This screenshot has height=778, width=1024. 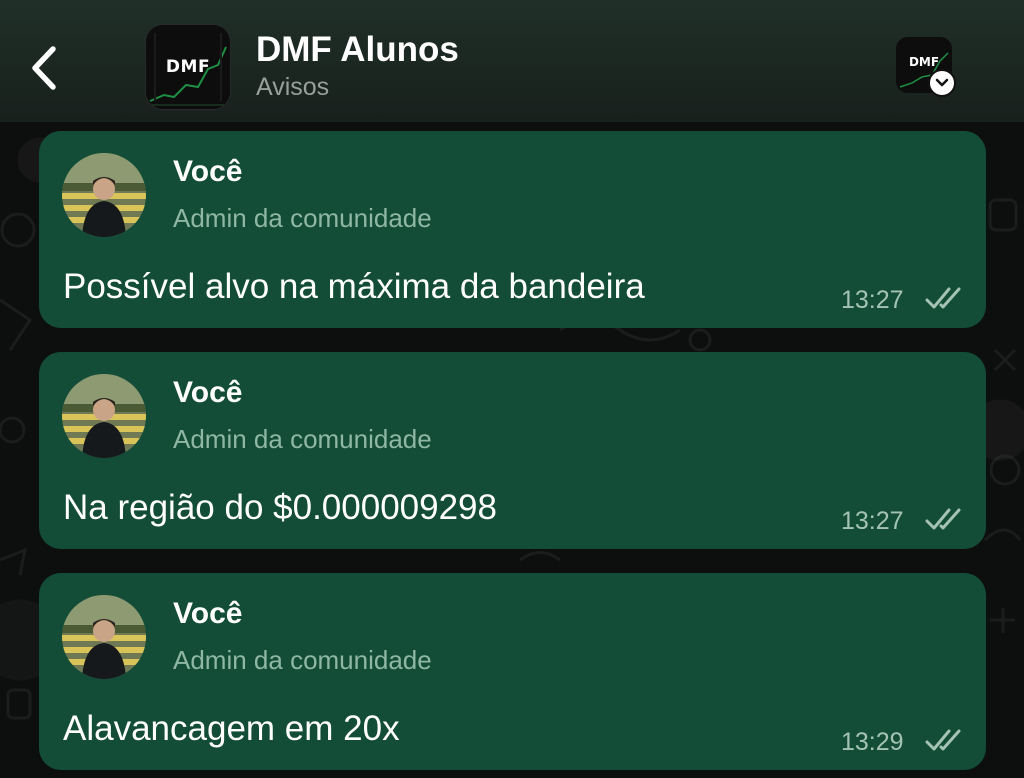 I want to click on chat-title-block: DMF Alunos Avisos, so click(x=357, y=67).